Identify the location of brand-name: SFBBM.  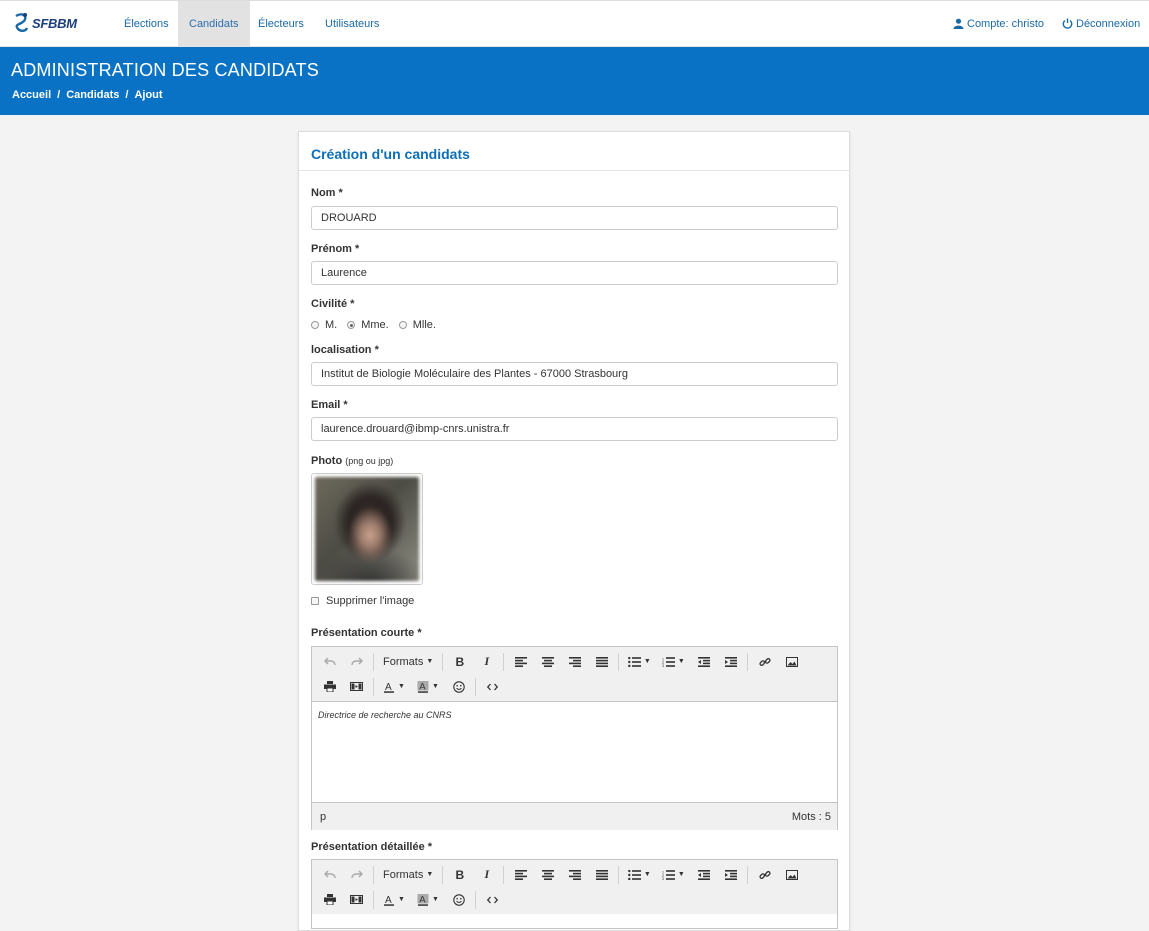
(54, 23).